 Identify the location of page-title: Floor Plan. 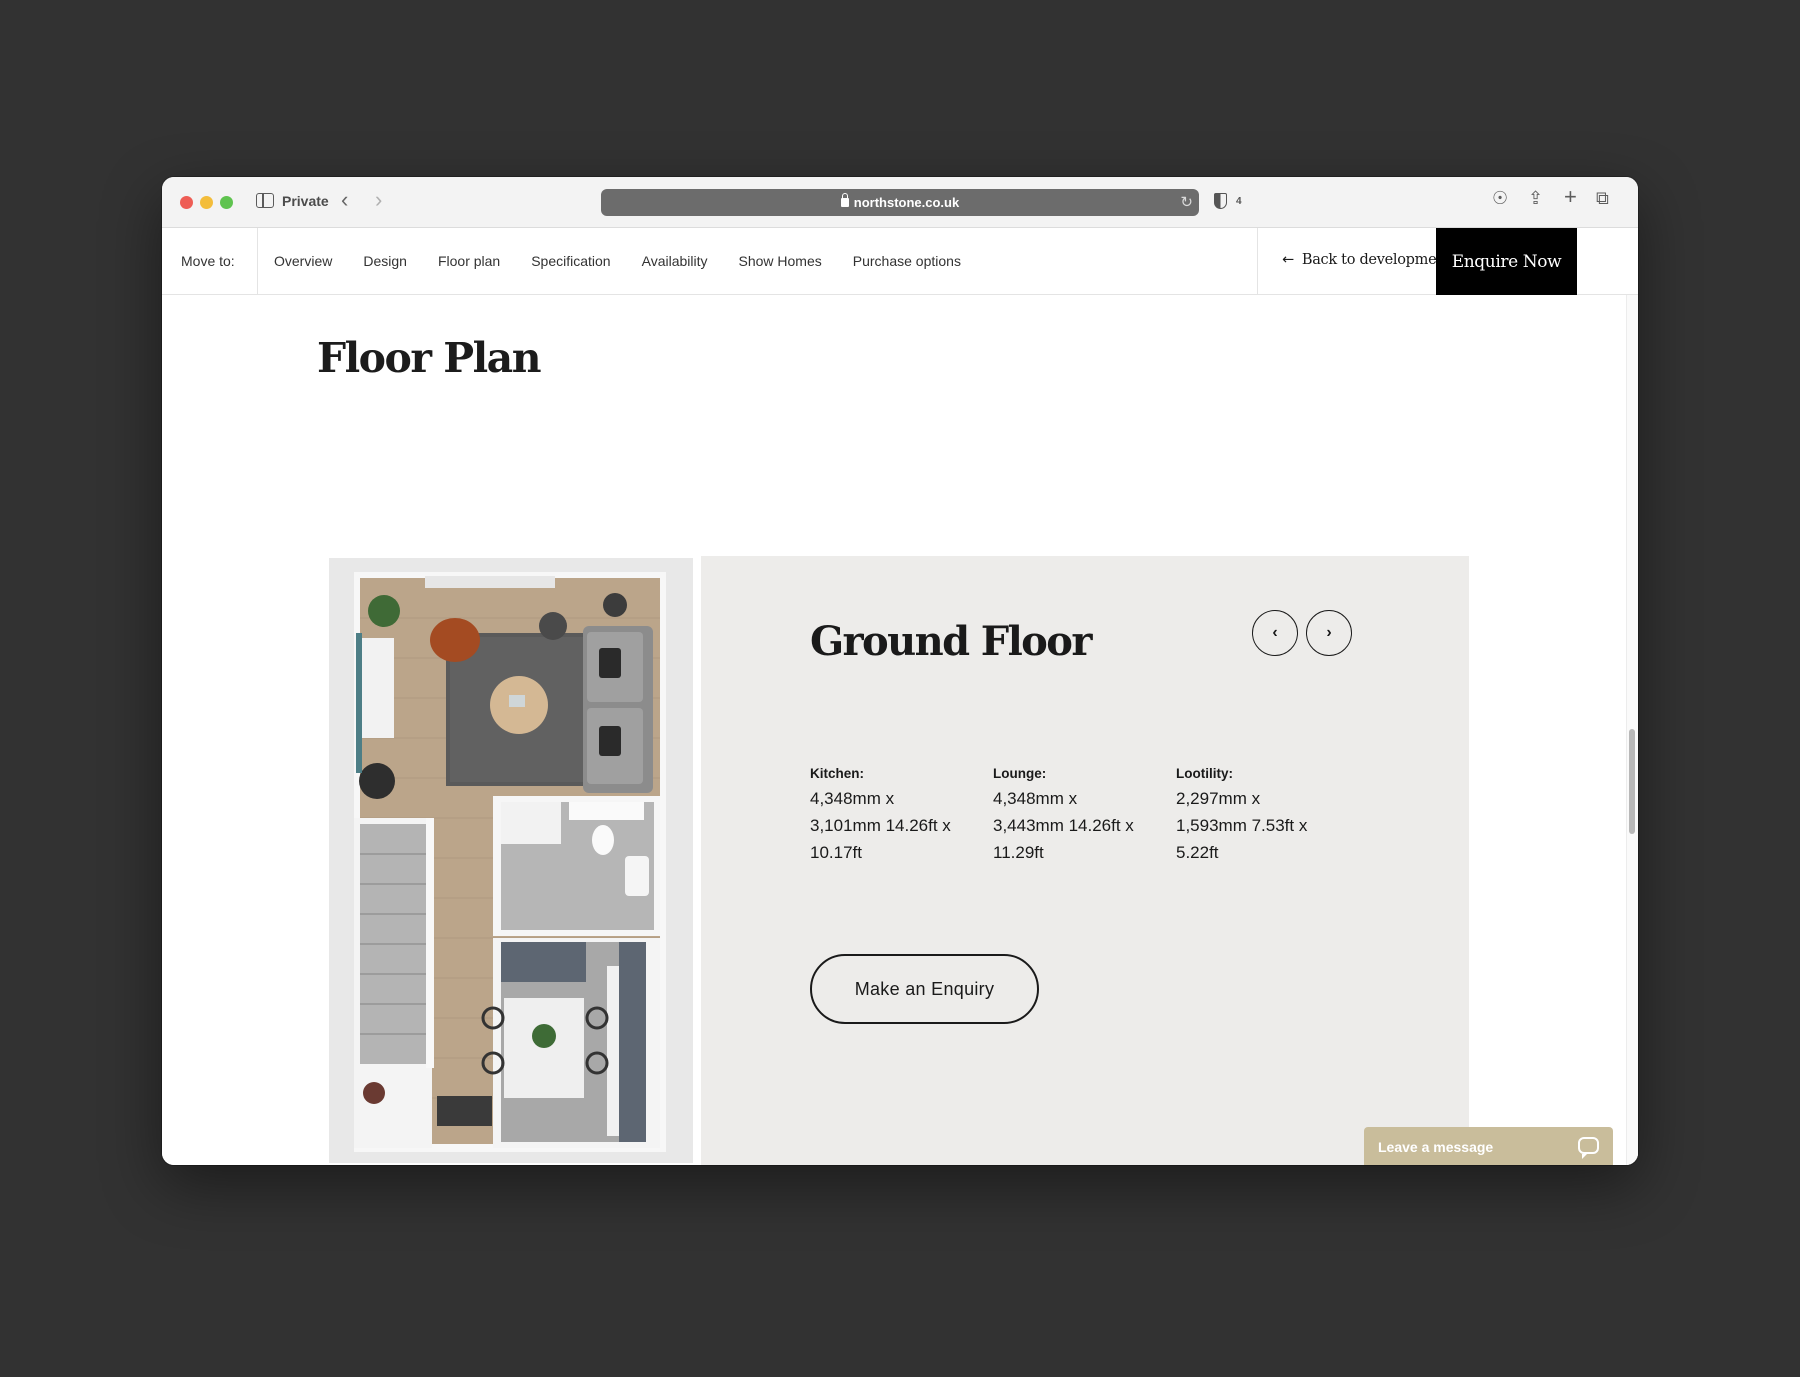
(429, 358).